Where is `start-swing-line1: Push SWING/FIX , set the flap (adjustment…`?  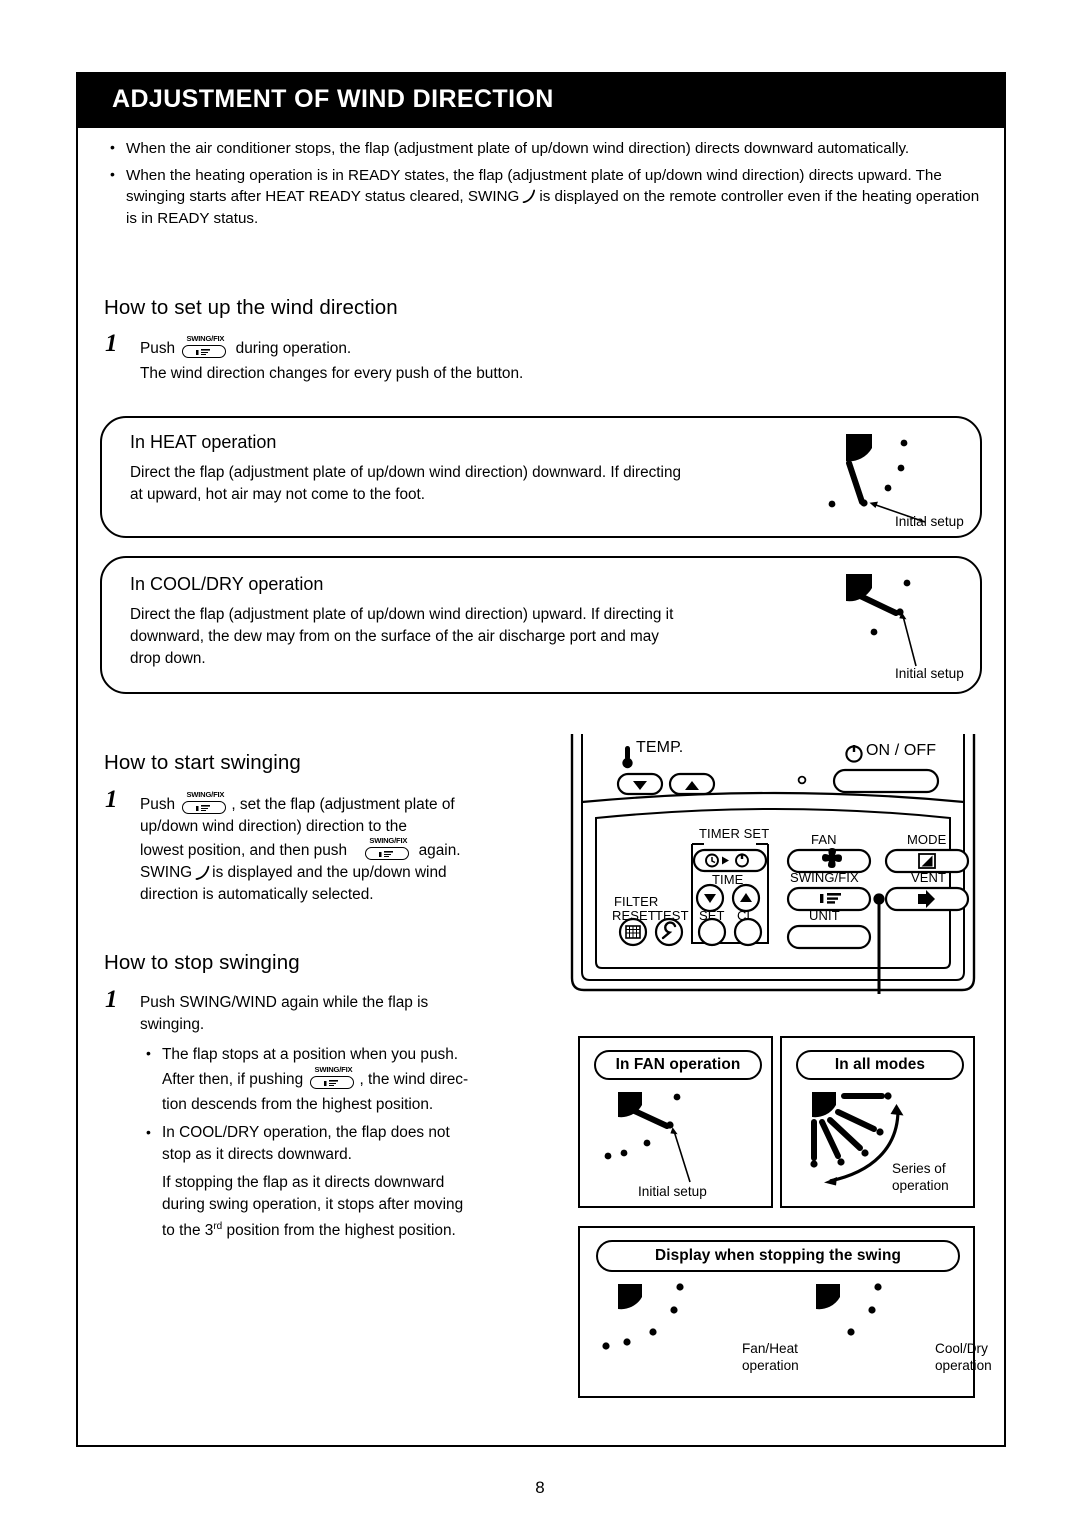
start-swing-line1: Push SWING/FIX , set the flap (adjustment… is located at coordinates (365, 803).